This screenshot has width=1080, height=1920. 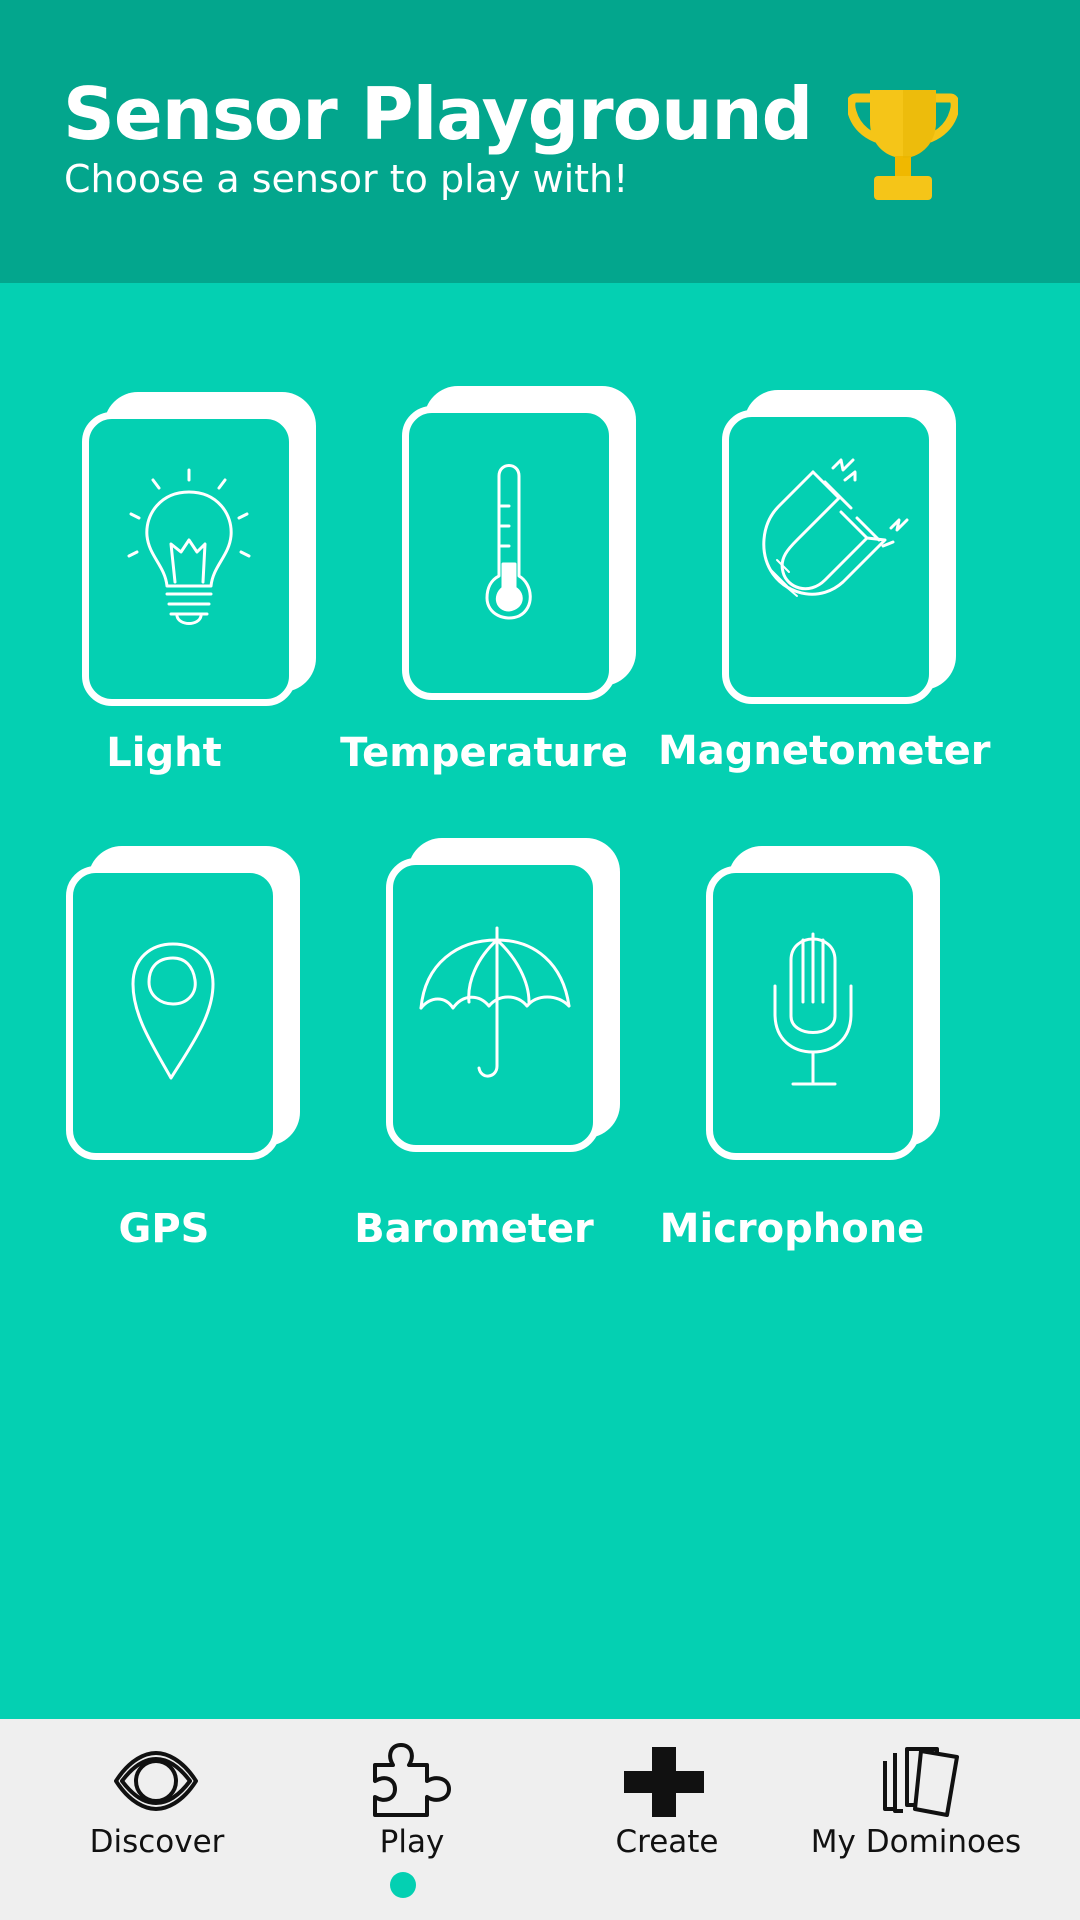 What do you see at coordinates (403, 1885) in the screenshot?
I see `active-tab-indicator` at bounding box center [403, 1885].